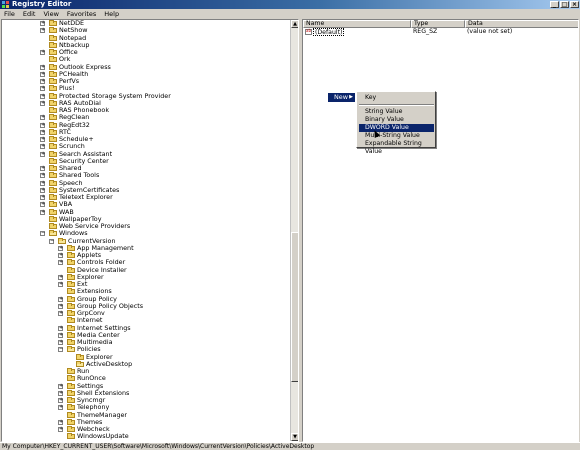 This screenshot has height=450, width=580. What do you see at coordinates (146, 262) in the screenshot?
I see `tree-node: + Controls Folder` at bounding box center [146, 262].